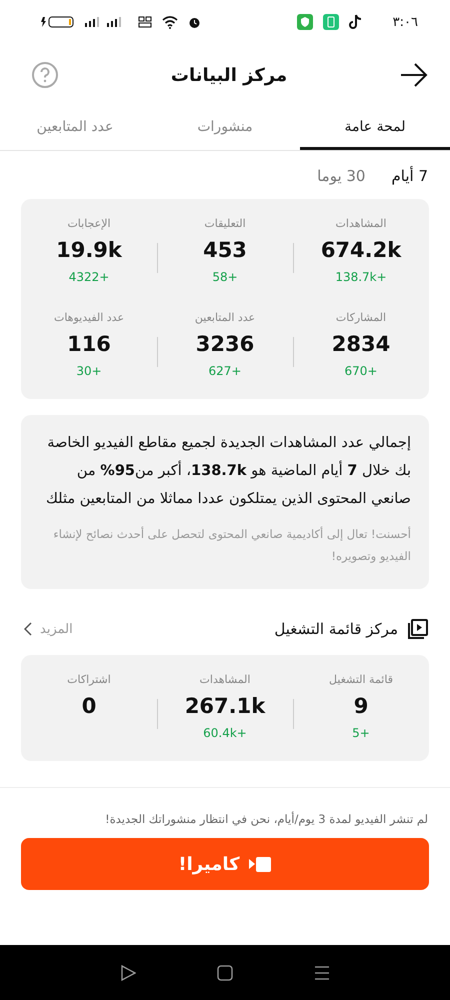 The width and height of the screenshot is (450, 1000). What do you see at coordinates (266, 819) in the screenshot?
I see `notice-text: لم تنشر الفيديو لمدة 3 يوم/أيام، نحن في انتظار منشوراتك الجديدة!` at bounding box center [266, 819].